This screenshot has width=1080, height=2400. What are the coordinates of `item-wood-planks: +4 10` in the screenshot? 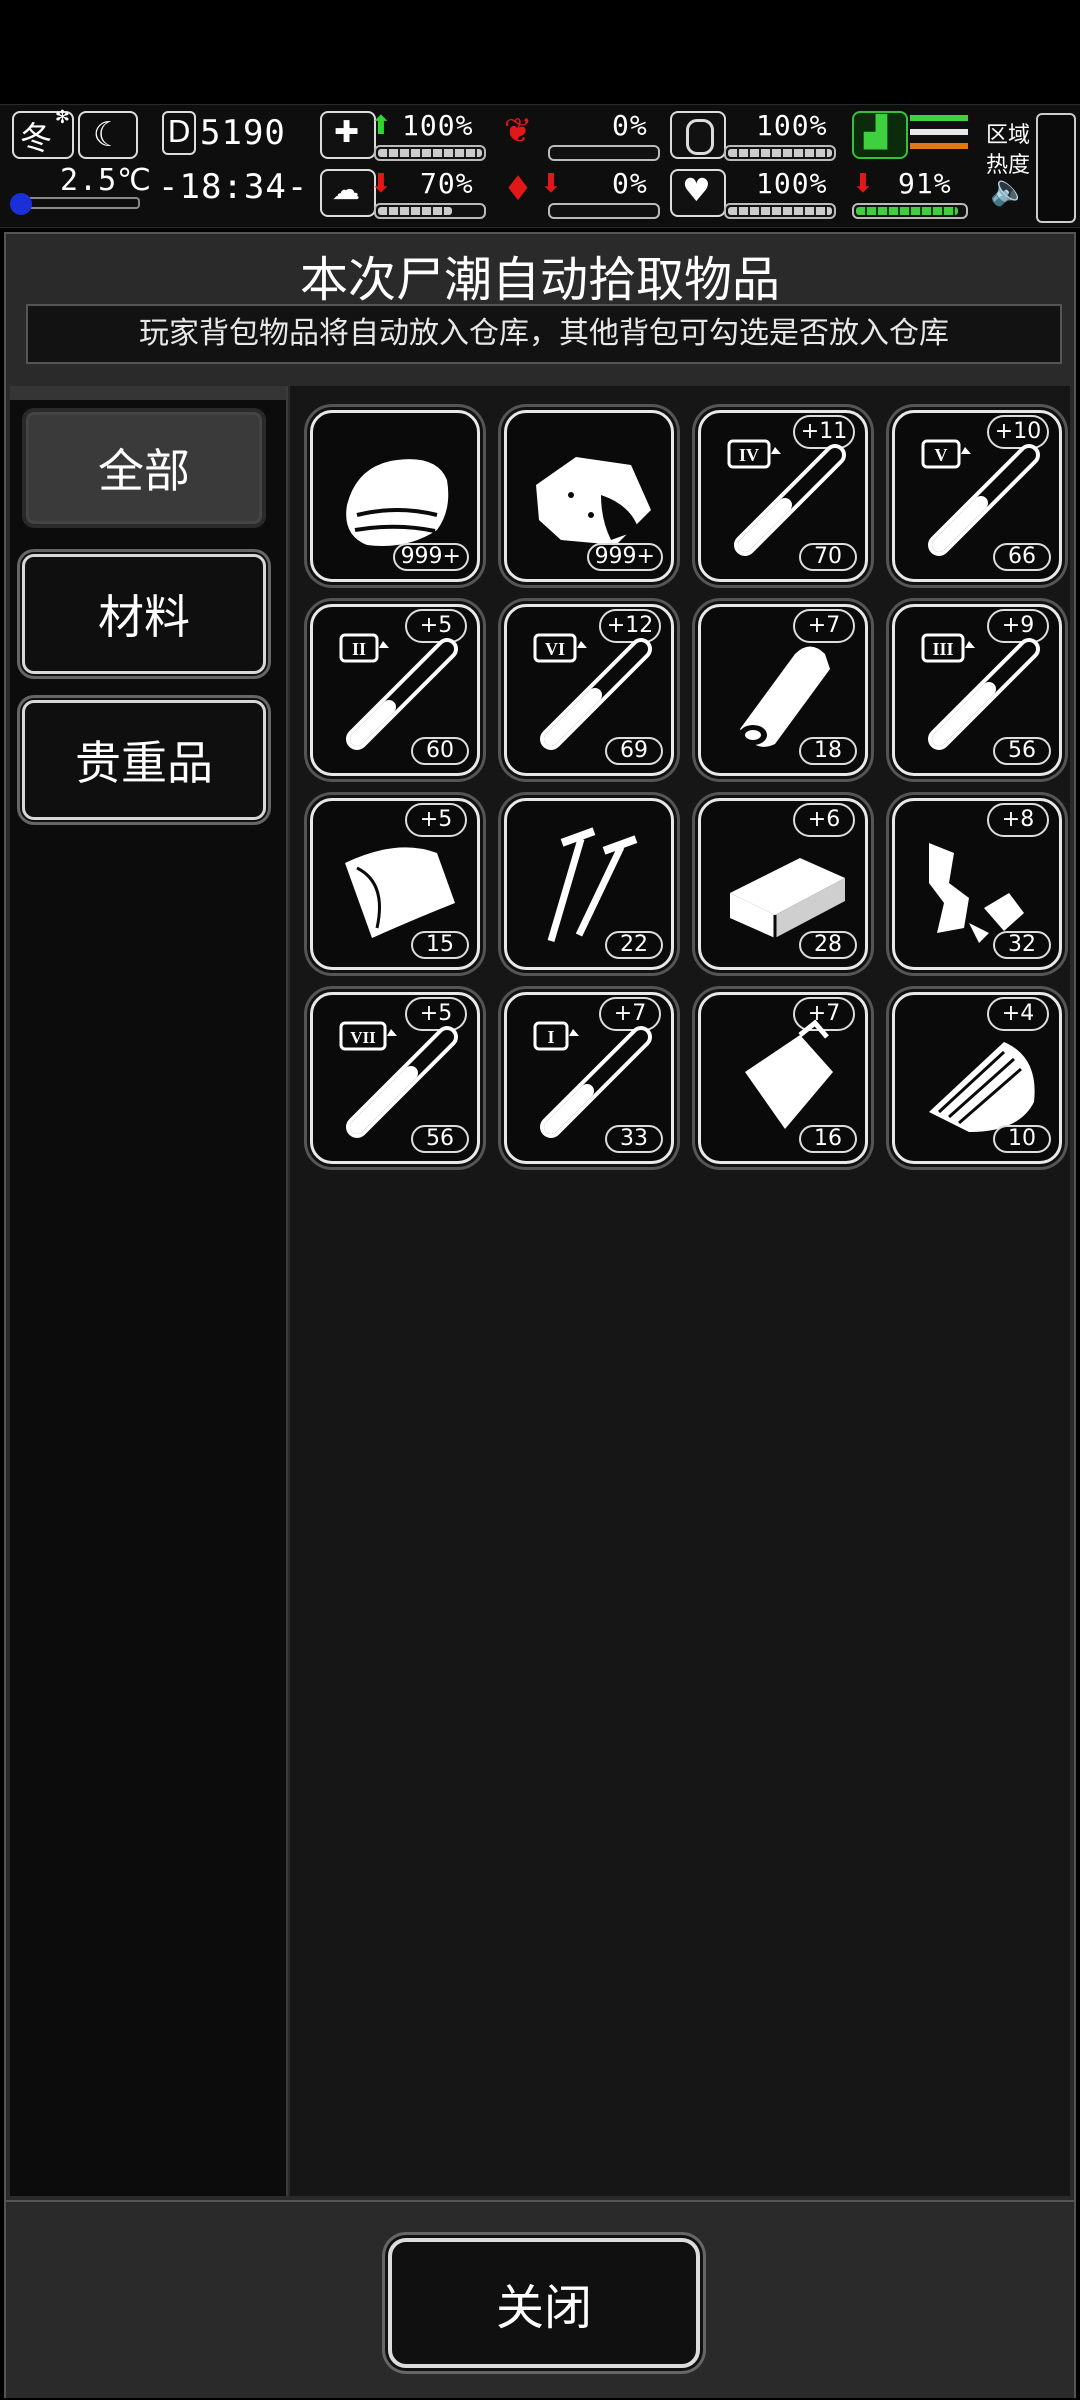 It's located at (977, 1078).